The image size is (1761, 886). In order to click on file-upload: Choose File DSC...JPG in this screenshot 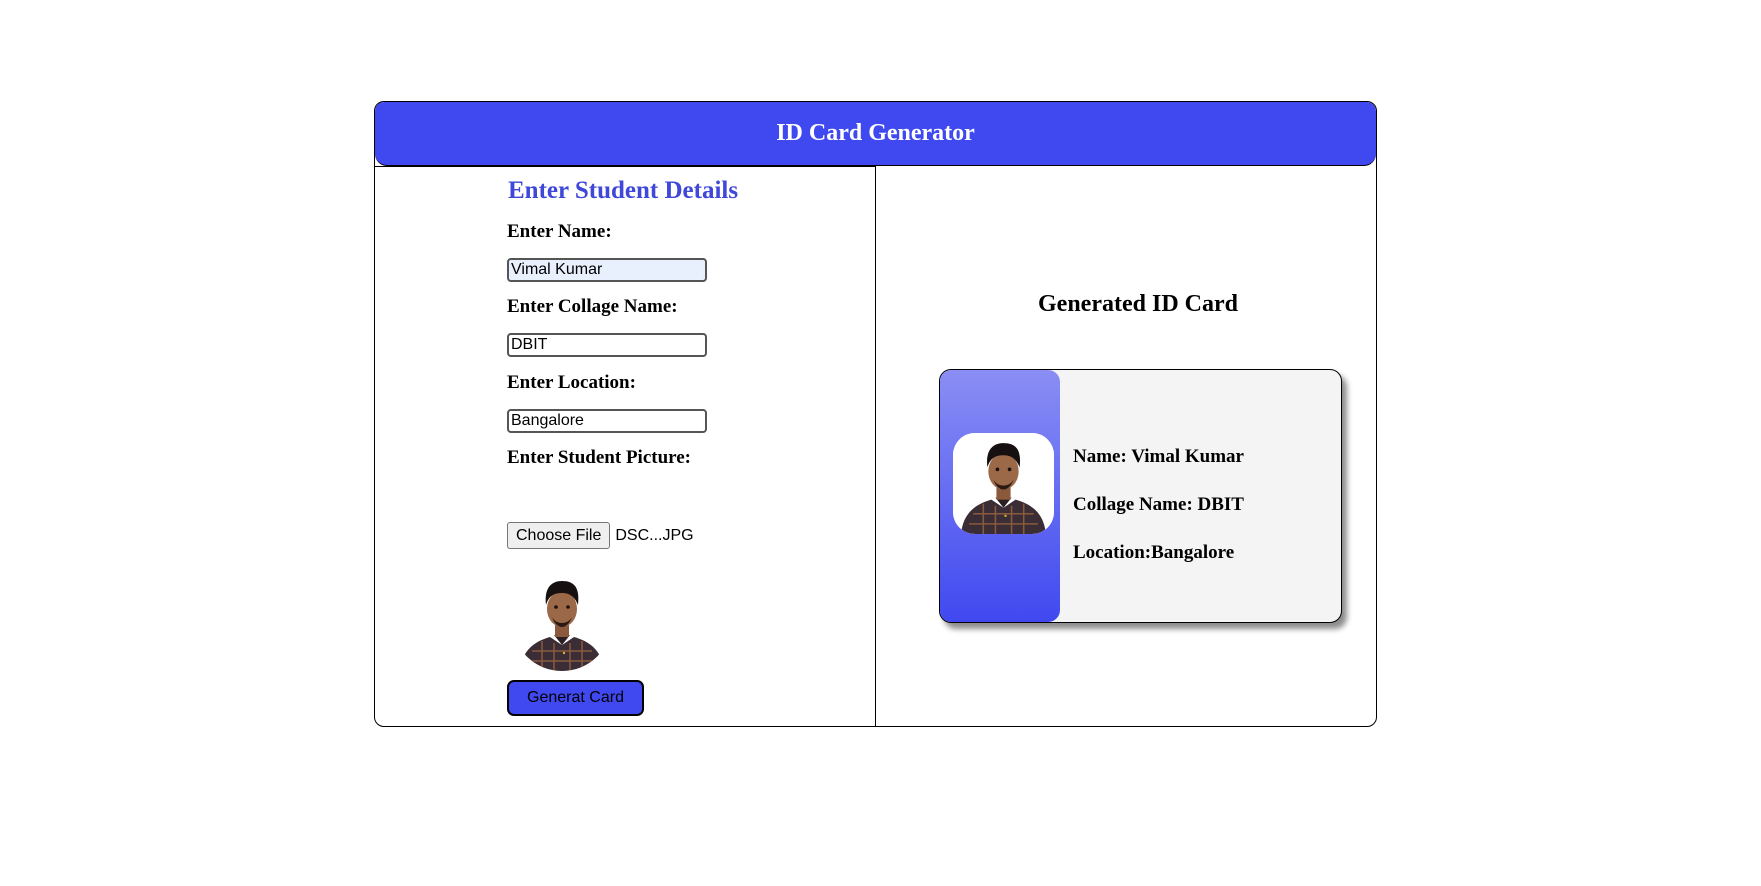, I will do `click(600, 535)`.